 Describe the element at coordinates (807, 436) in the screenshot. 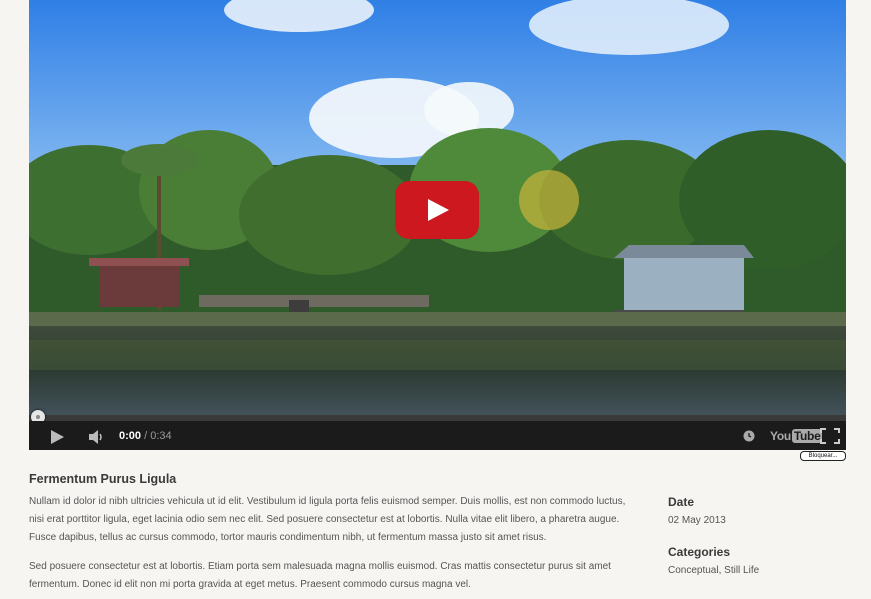

I see `youtube-logo-tube: Tube` at that location.